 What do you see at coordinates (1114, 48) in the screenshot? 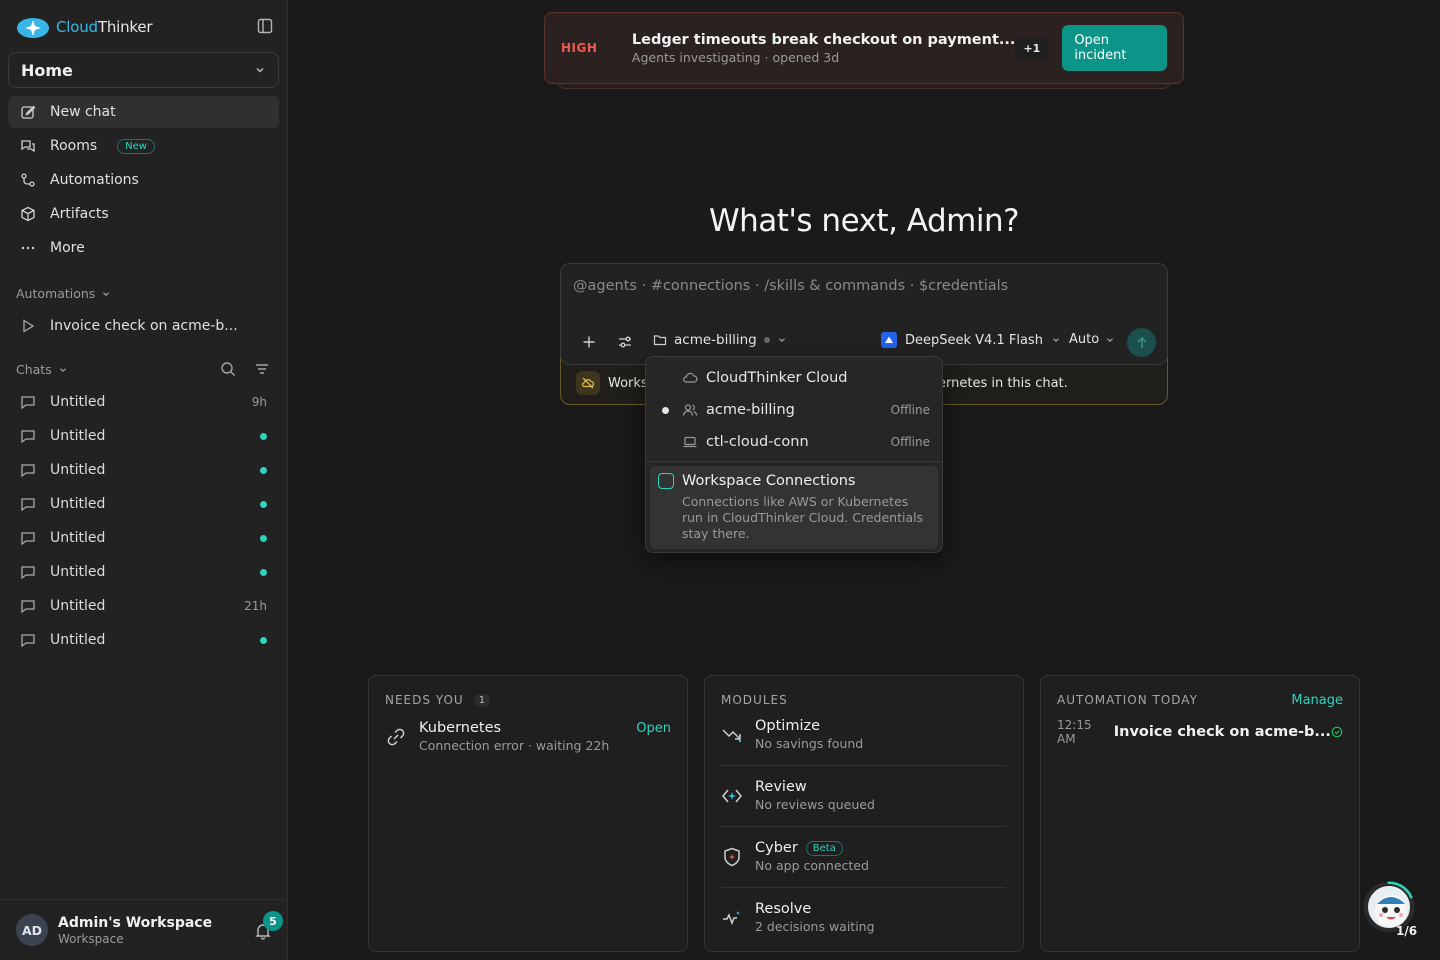
I see `open-incident-button: Open incident` at bounding box center [1114, 48].